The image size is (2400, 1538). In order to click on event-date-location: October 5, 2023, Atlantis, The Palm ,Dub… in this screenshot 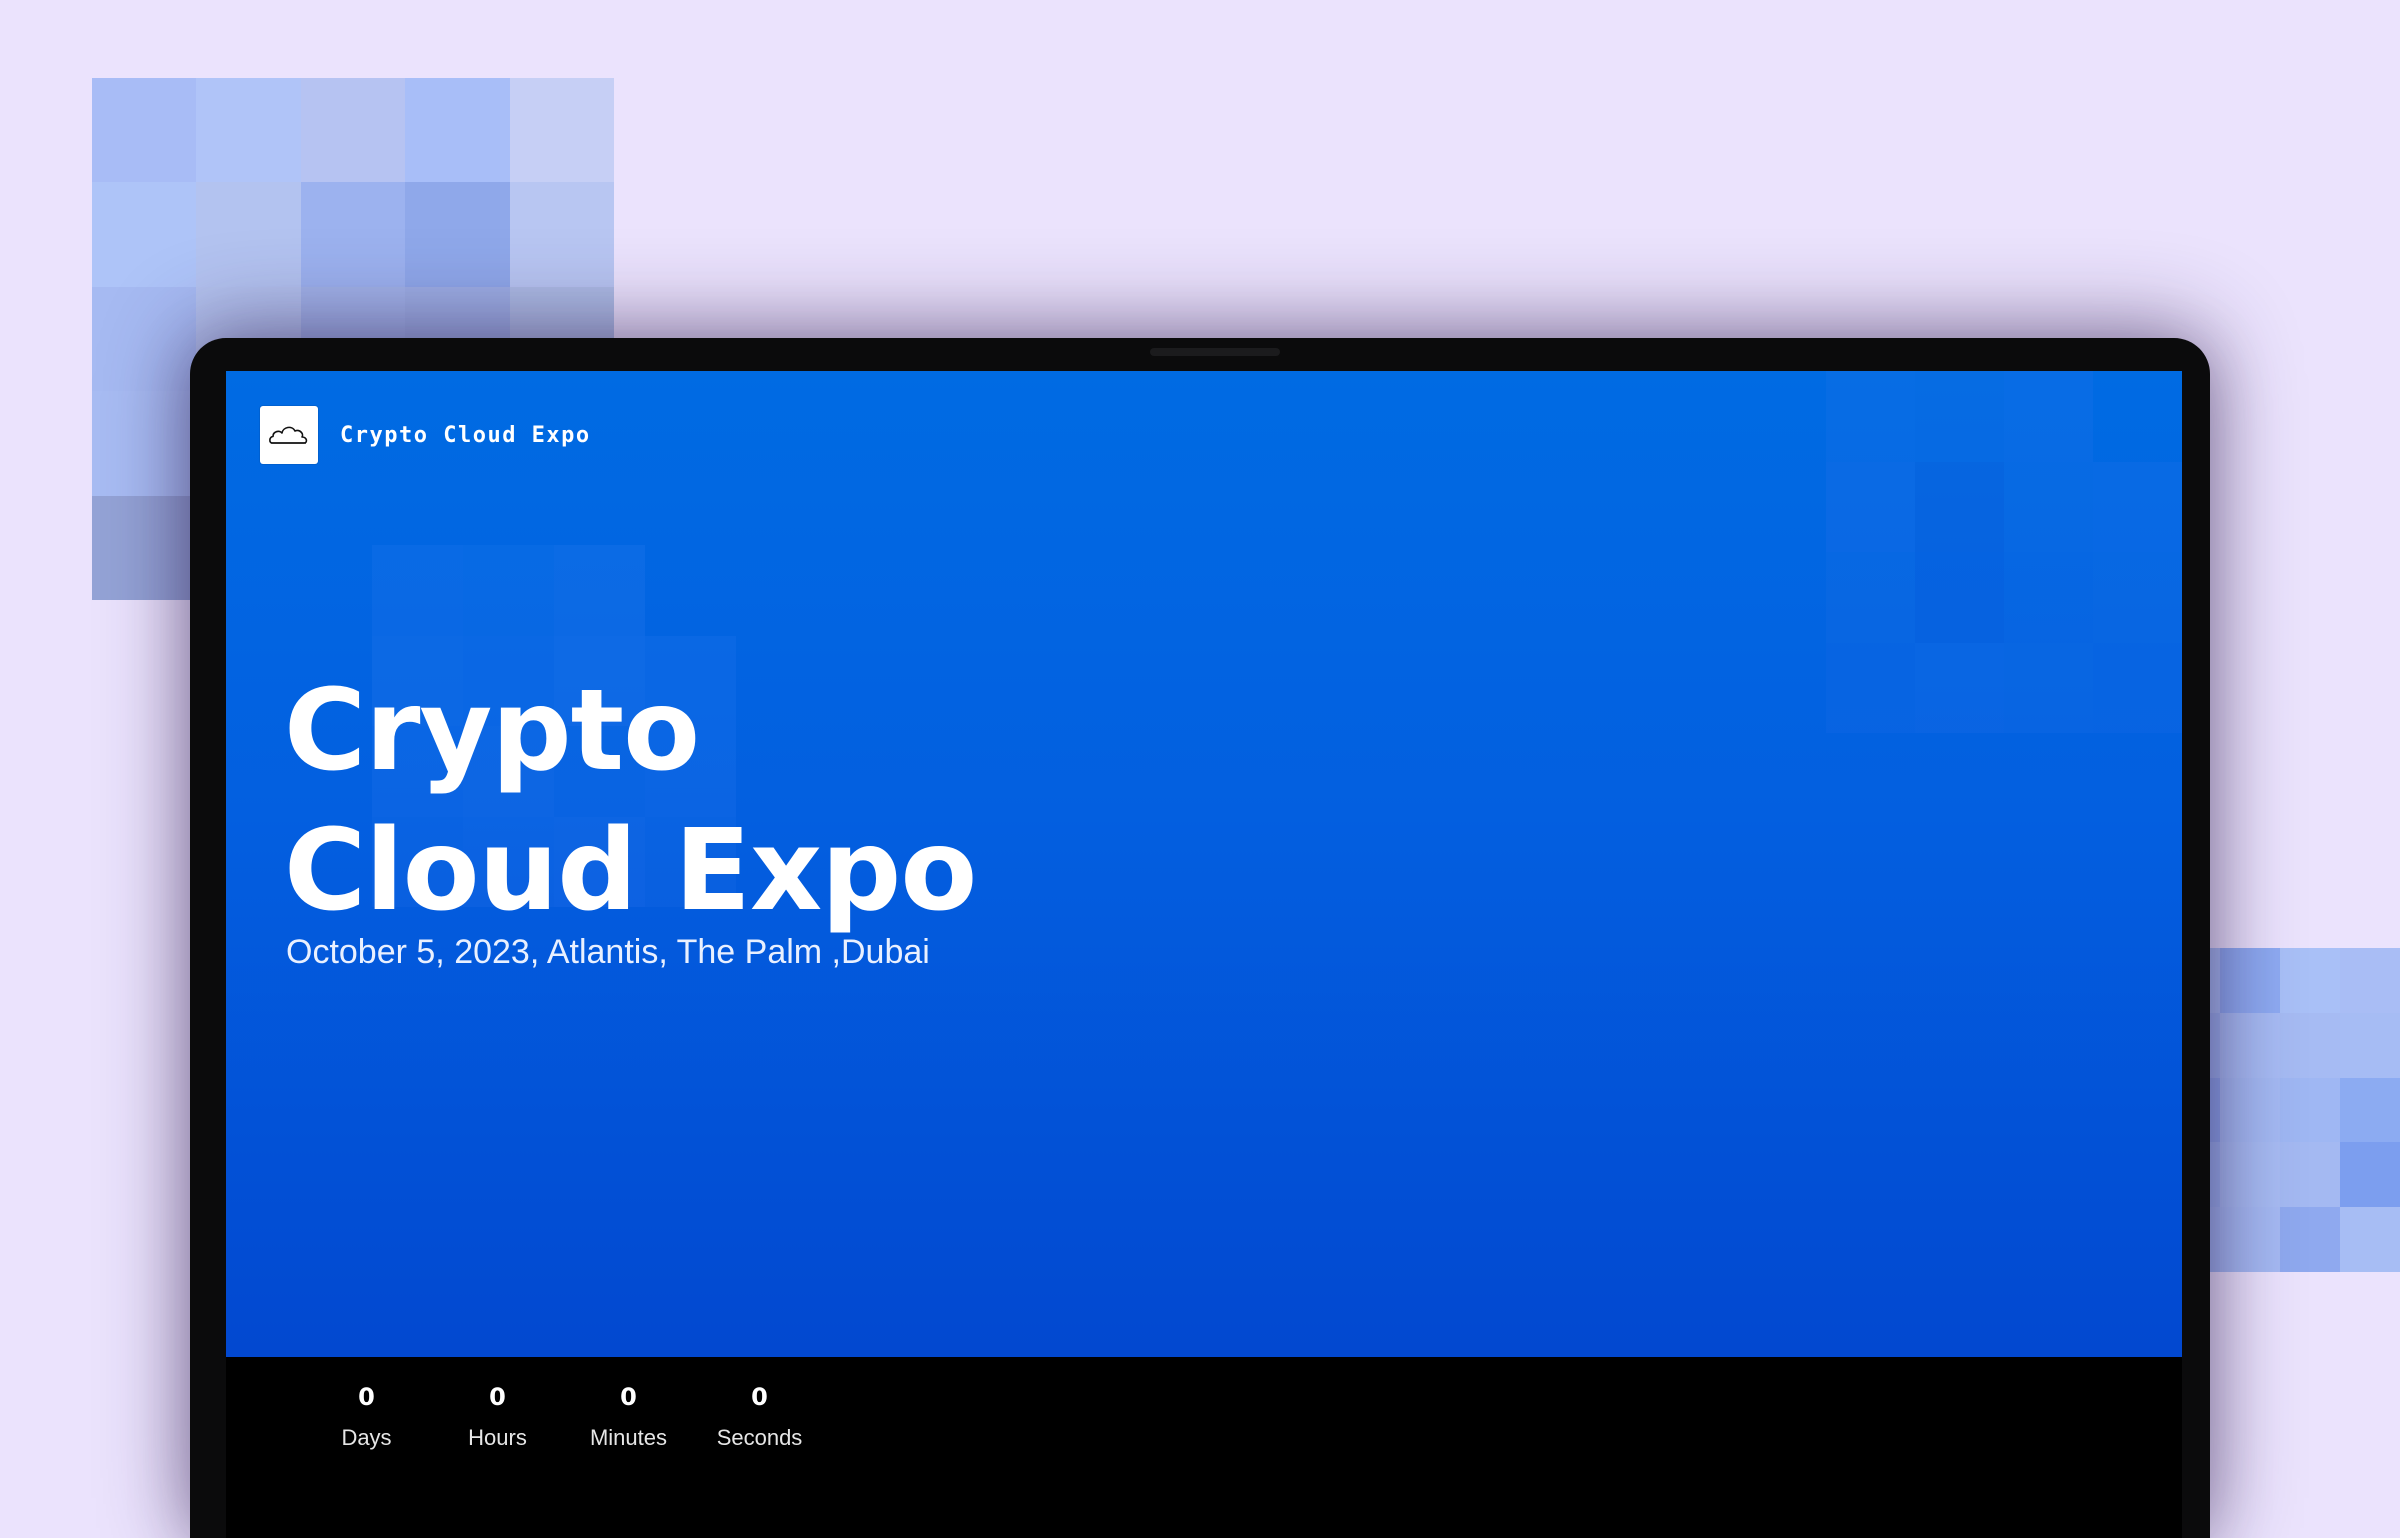, I will do `click(608, 952)`.